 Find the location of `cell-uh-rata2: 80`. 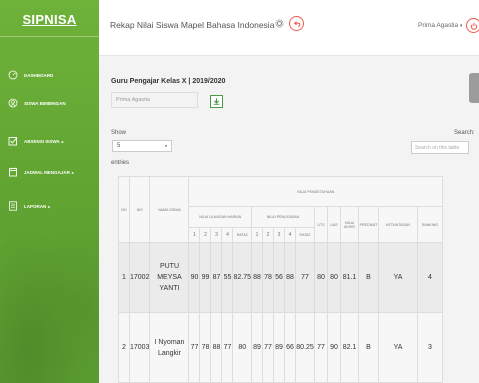

cell-uh-rata2: 80 is located at coordinates (242, 347).